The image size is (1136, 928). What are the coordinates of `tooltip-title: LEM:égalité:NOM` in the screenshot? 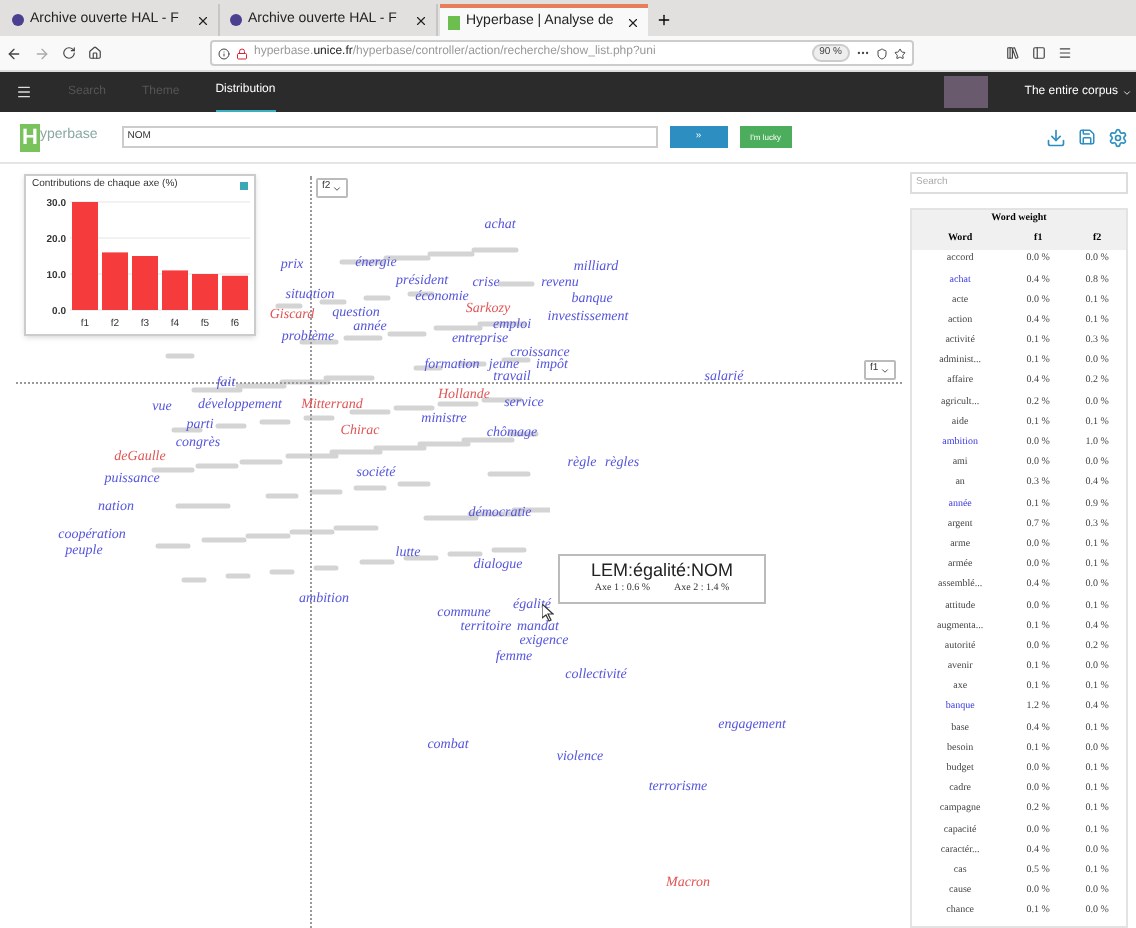 It's located at (662, 571).